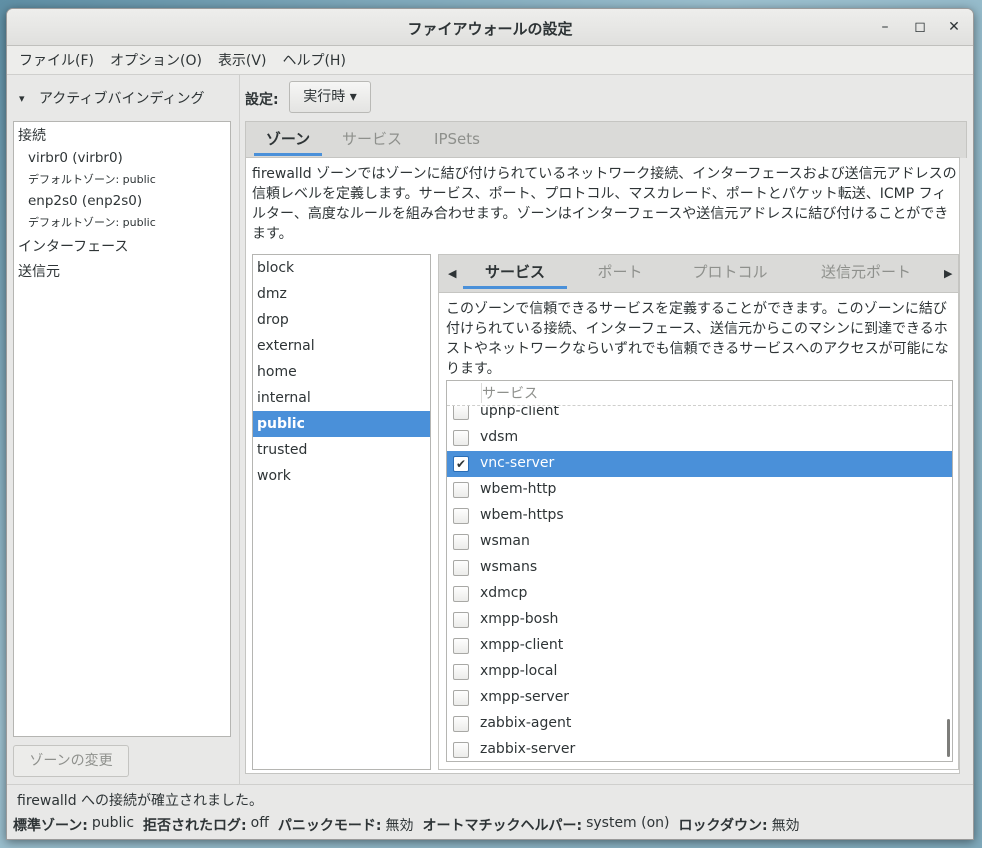 The width and height of the screenshot is (982, 848). I want to click on service-row: ✔ vnc-server, so click(699, 464).